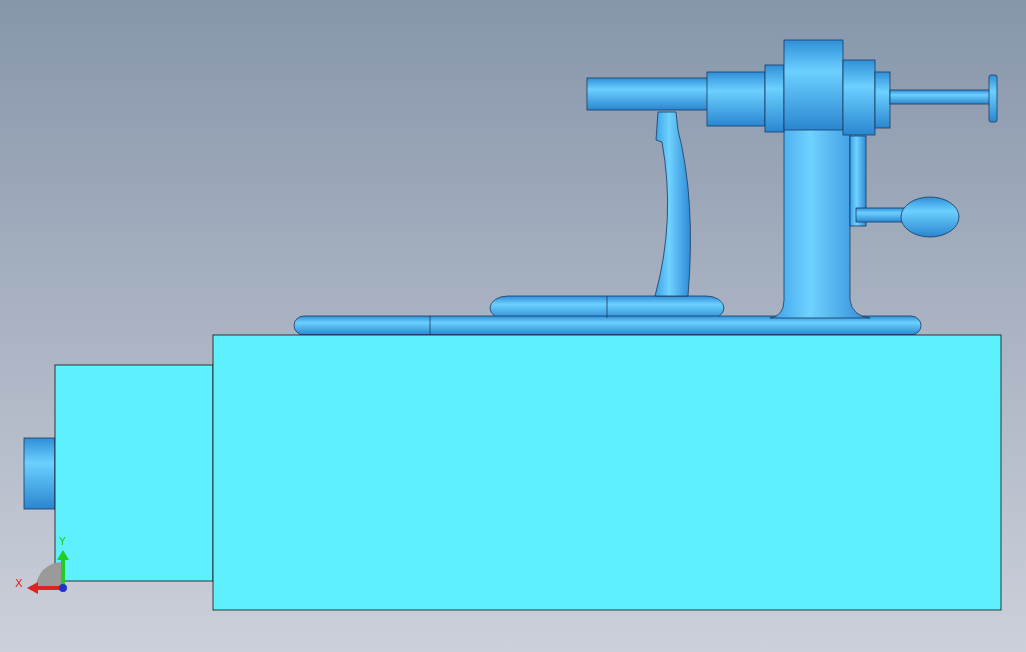 The height and width of the screenshot is (652, 1026). I want to click on x-axis-label: X, so click(19, 583).